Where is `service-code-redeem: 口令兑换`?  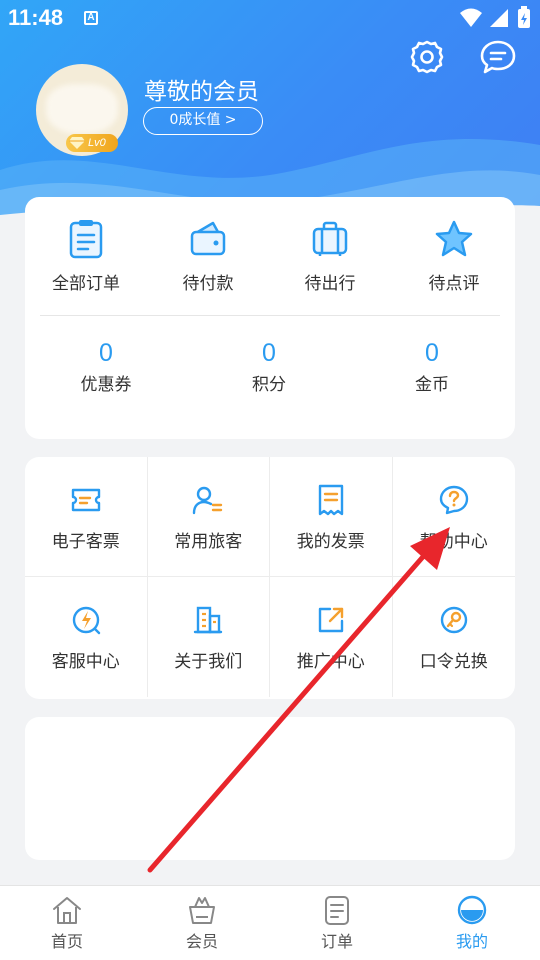 service-code-redeem: 口令兑换 is located at coordinates (454, 637).